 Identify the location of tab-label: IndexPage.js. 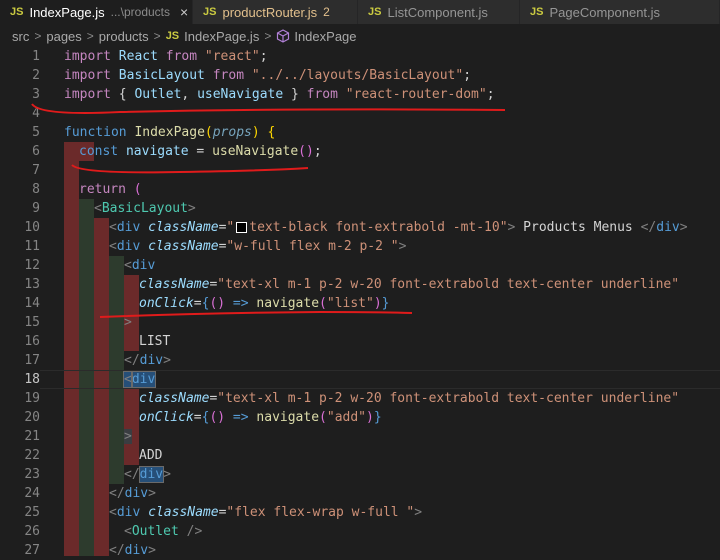
(67, 12).